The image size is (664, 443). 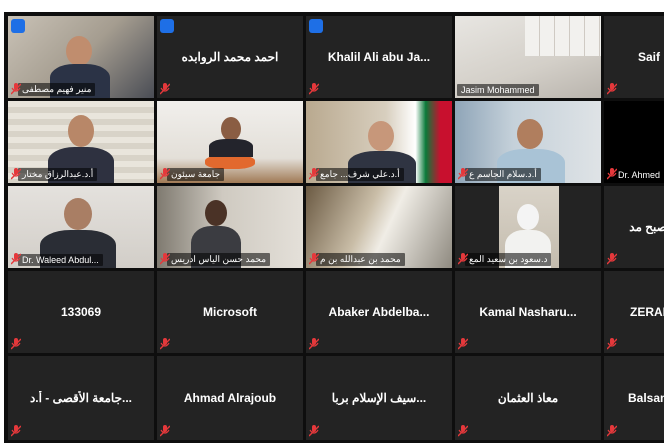 What do you see at coordinates (634, 57) in the screenshot?
I see `participant-tile: Saif` at bounding box center [634, 57].